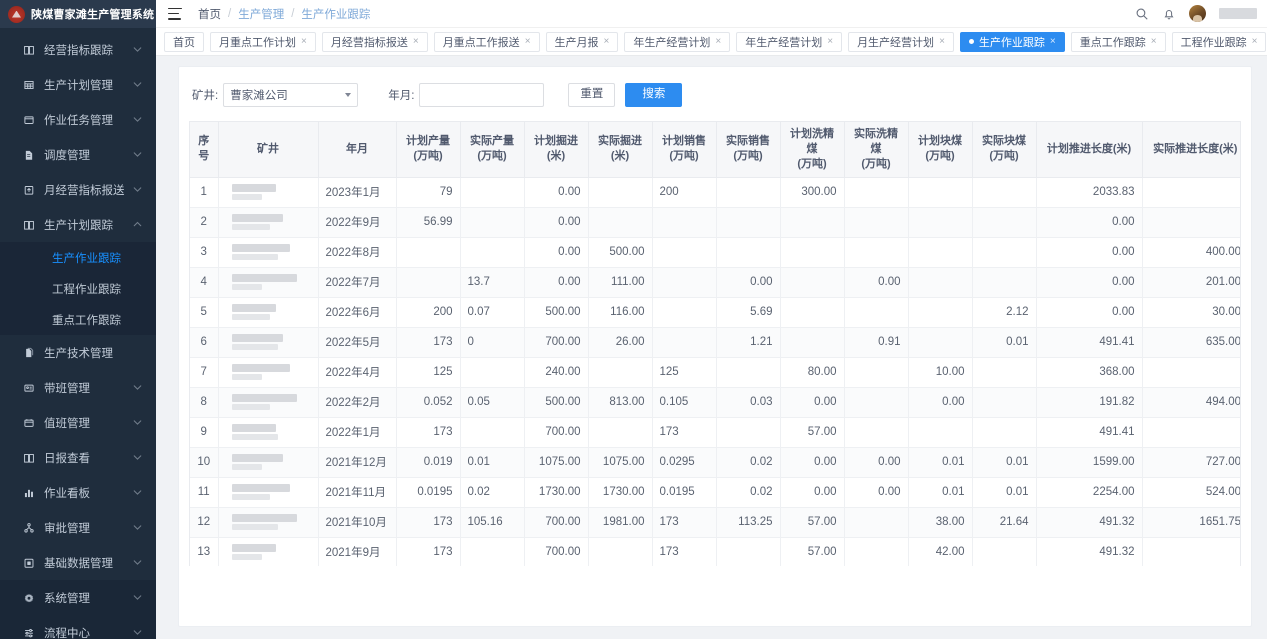  What do you see at coordinates (592, 95) in the screenshot?
I see `reset-button: 重置` at bounding box center [592, 95].